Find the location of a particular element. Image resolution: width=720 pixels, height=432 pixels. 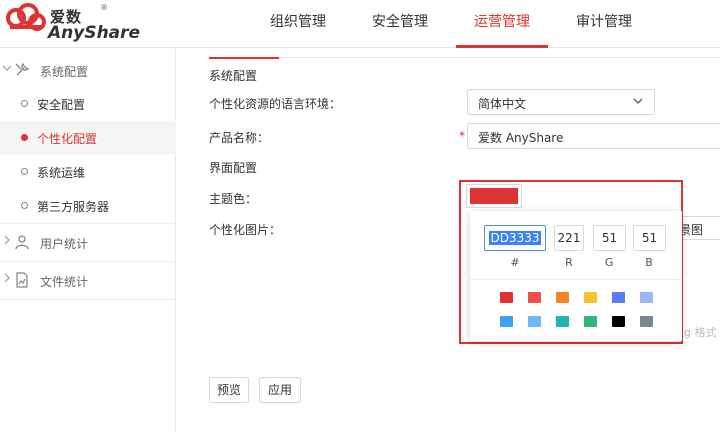

current-color-swatch is located at coordinates (494, 196).